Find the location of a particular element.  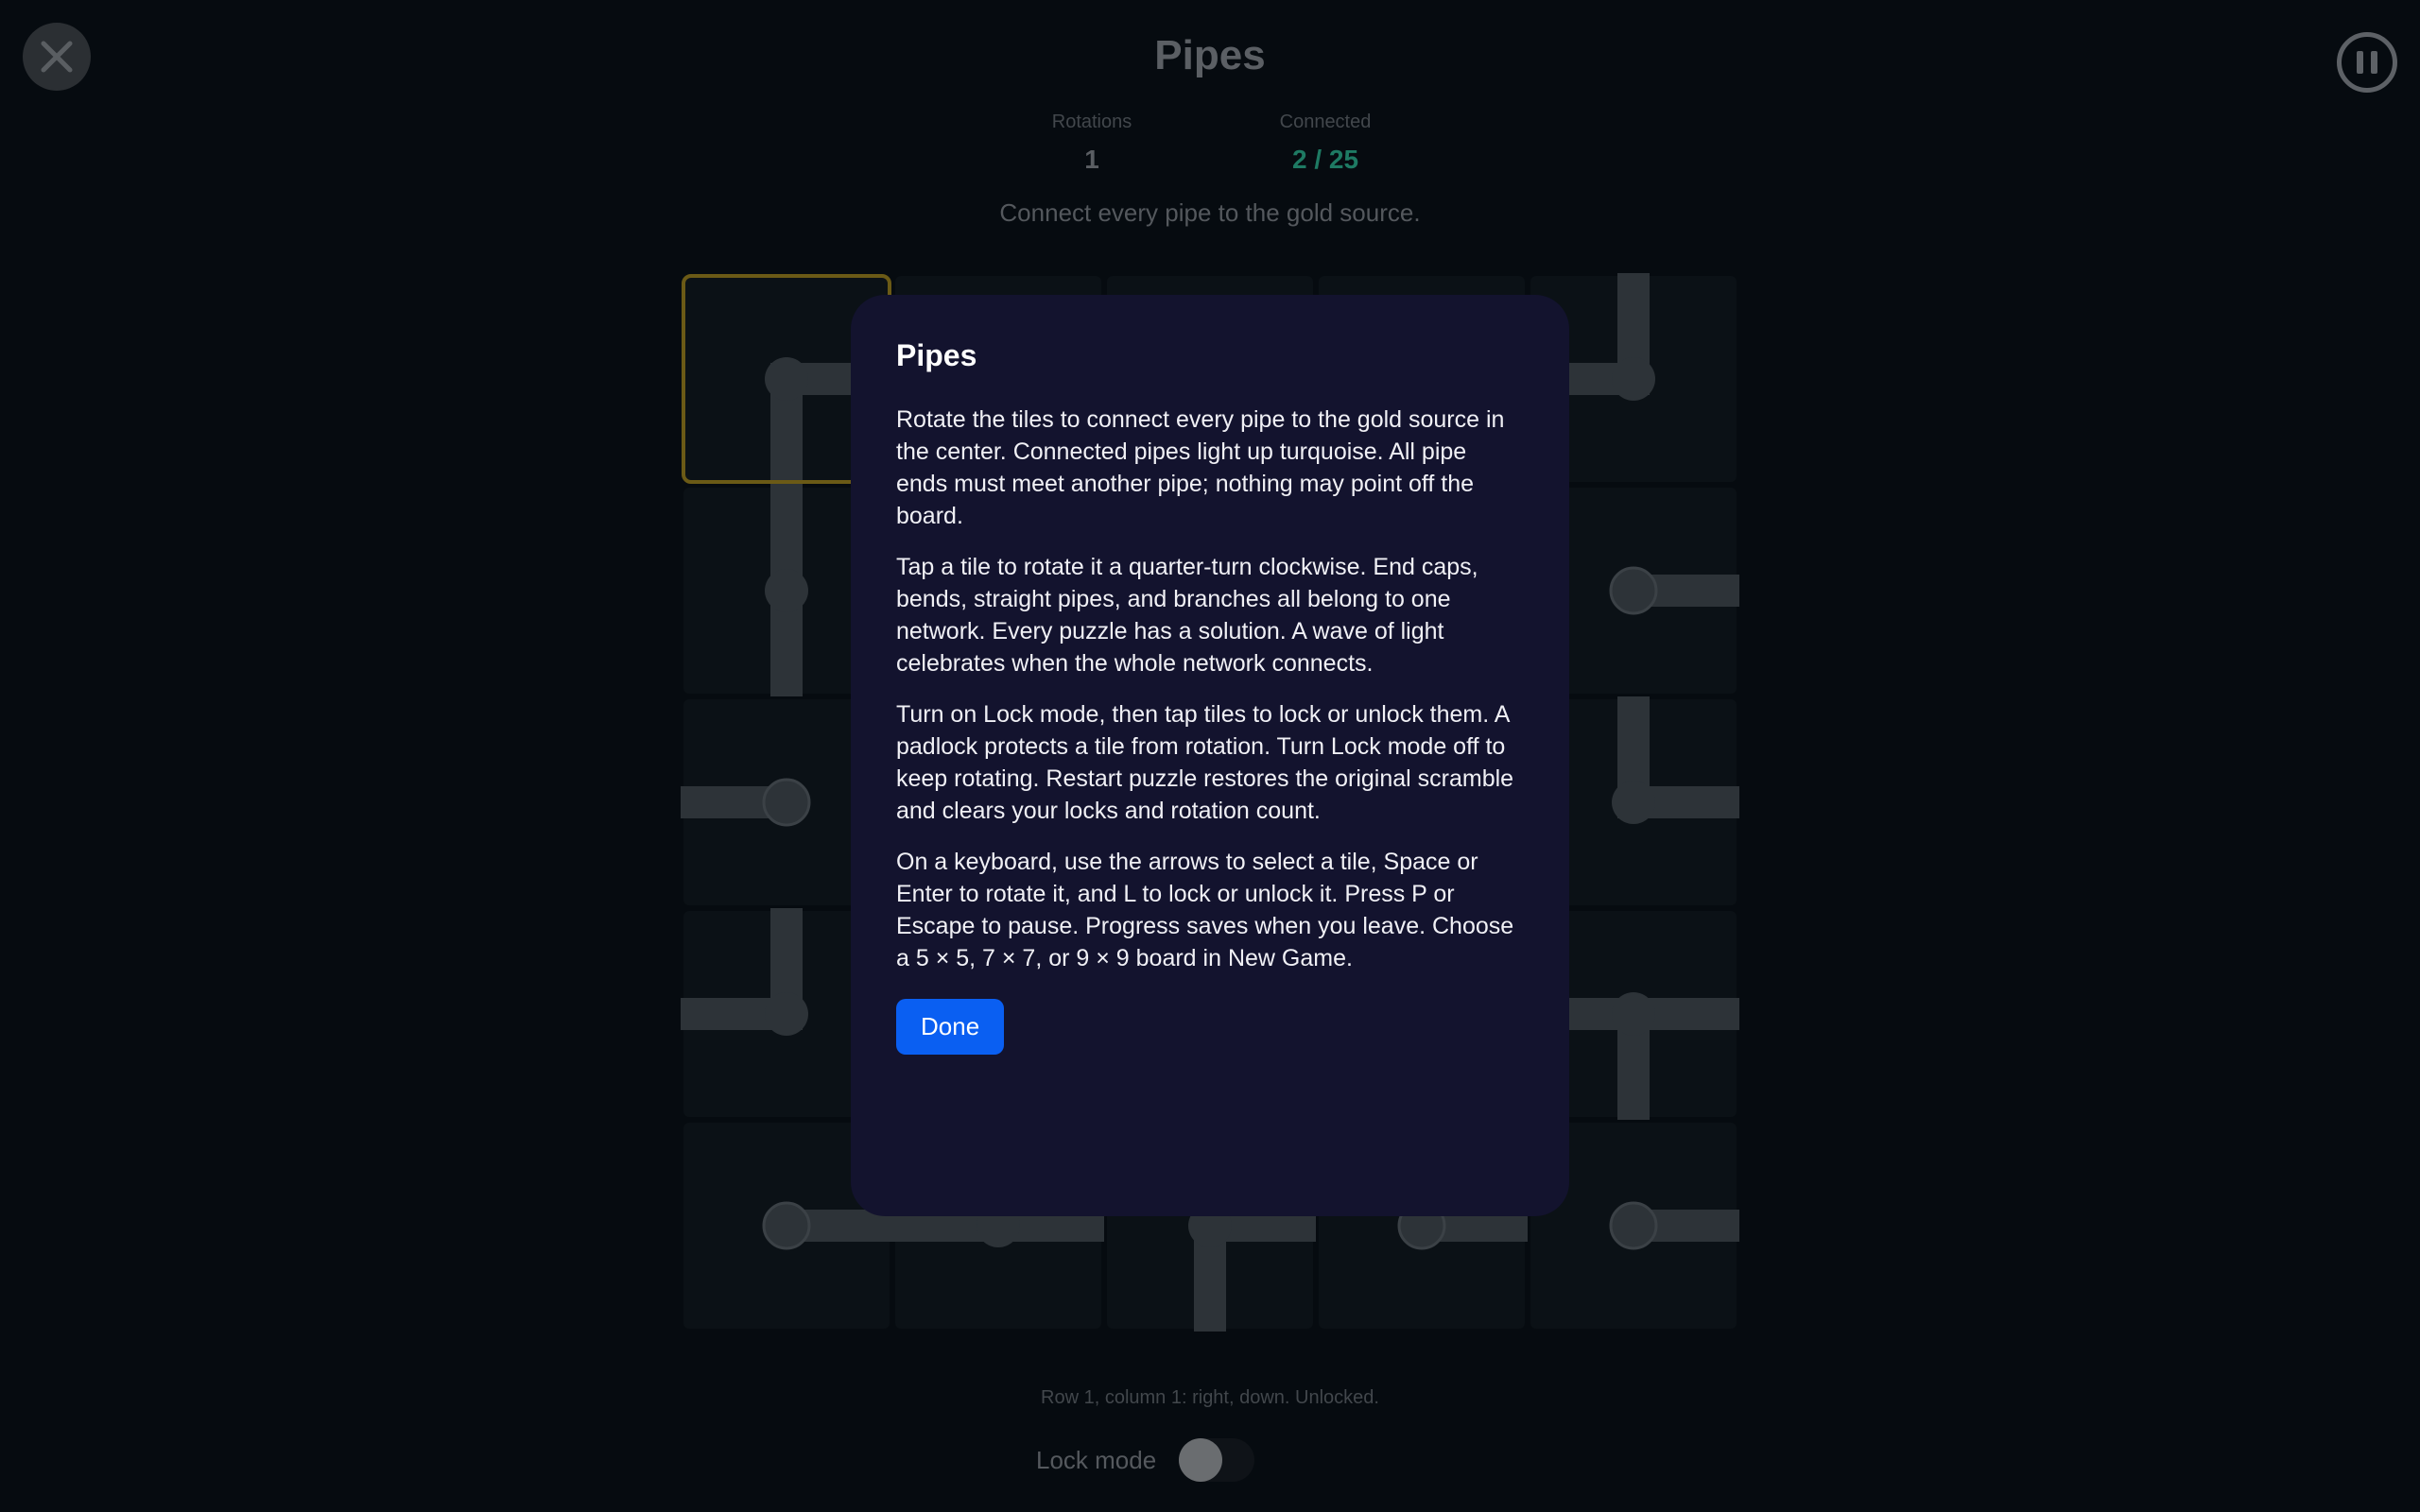

connected-stat: Connected 2 / 25 is located at coordinates (1325, 143).